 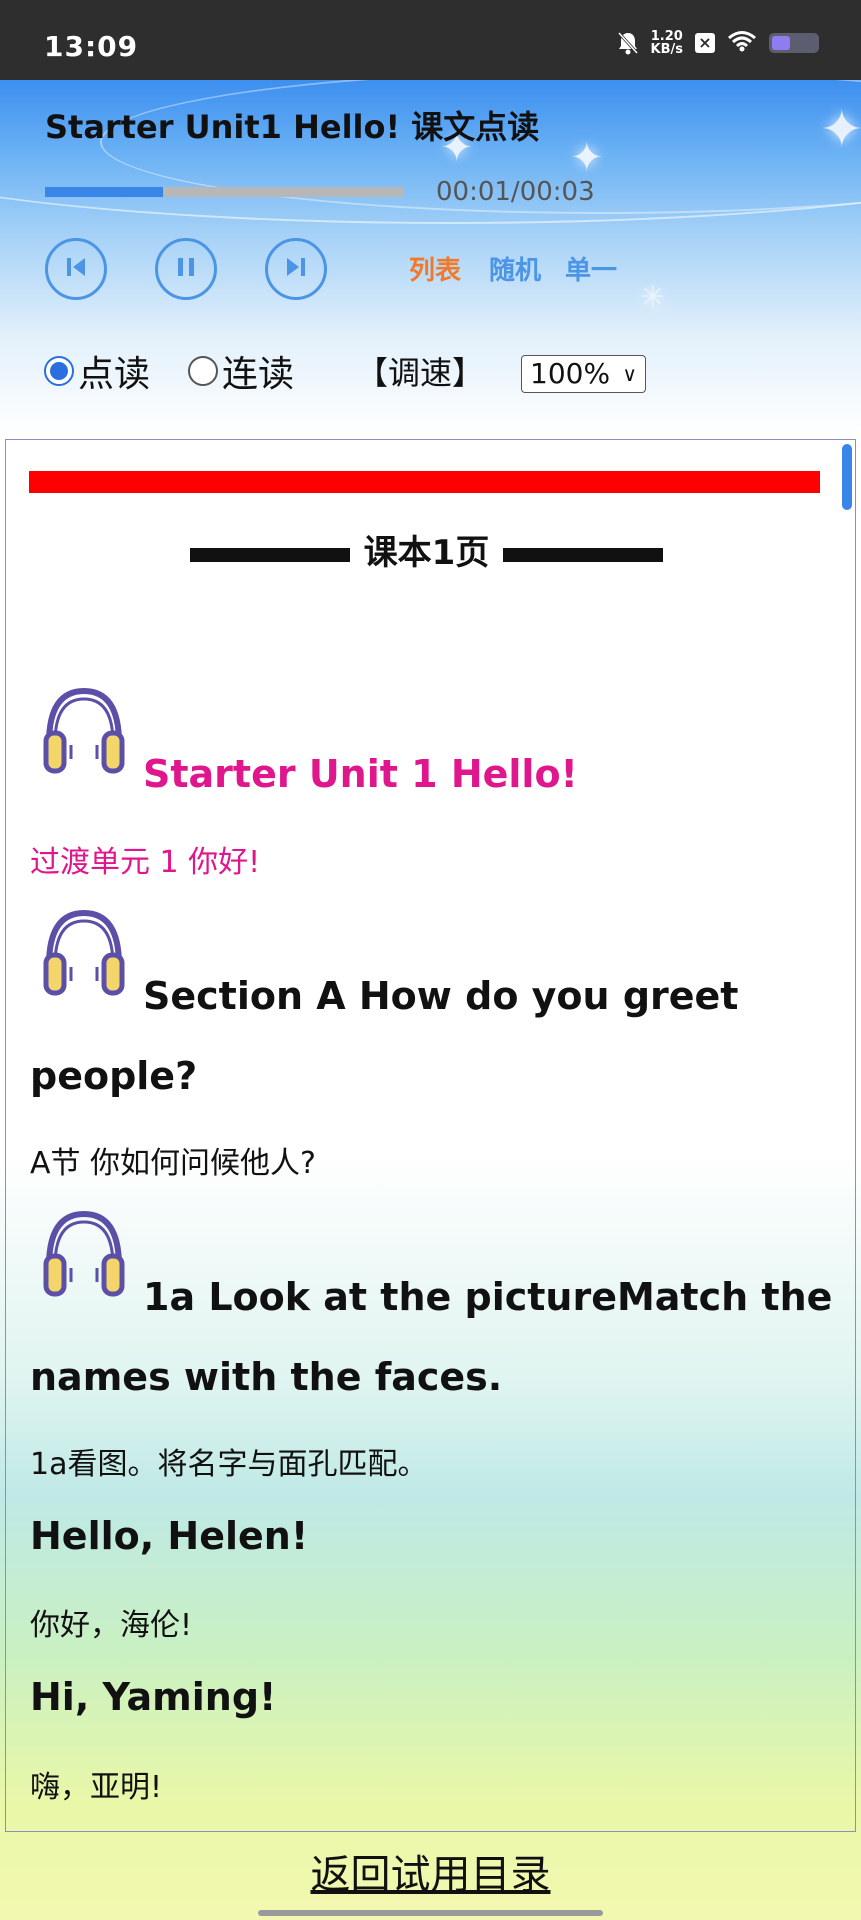 I want to click on heading-dash-left, so click(x=269, y=554).